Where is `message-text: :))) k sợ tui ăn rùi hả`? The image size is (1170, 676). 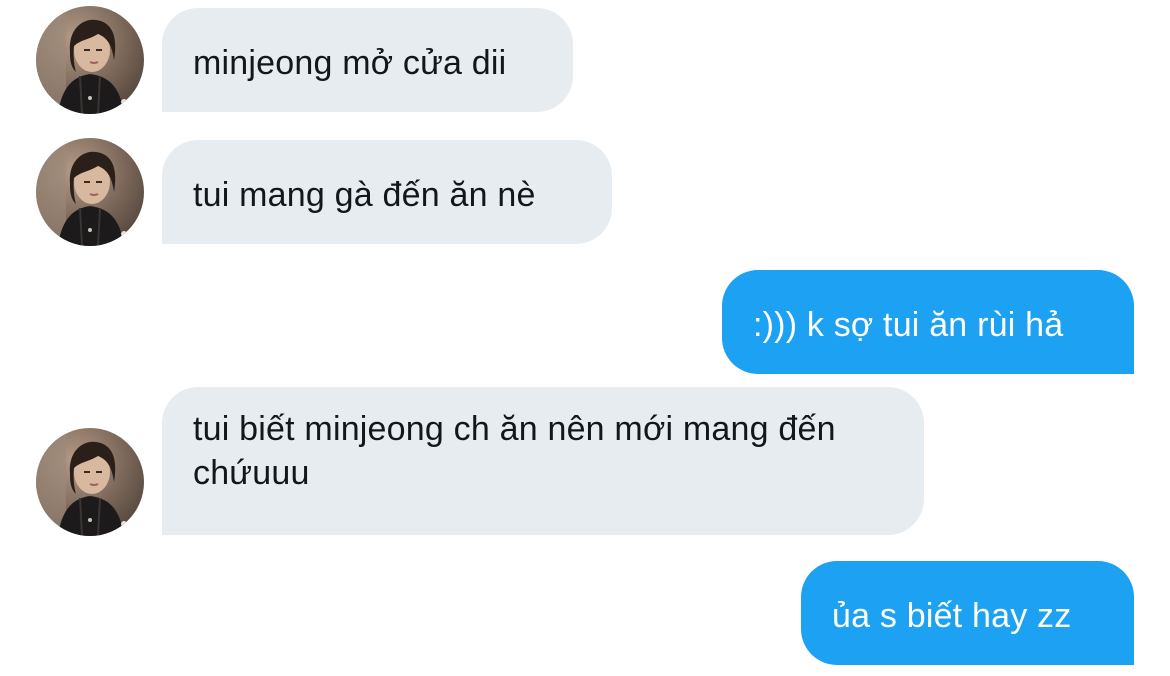
message-text: :))) k sợ tui ăn rùi hả is located at coordinates (908, 325).